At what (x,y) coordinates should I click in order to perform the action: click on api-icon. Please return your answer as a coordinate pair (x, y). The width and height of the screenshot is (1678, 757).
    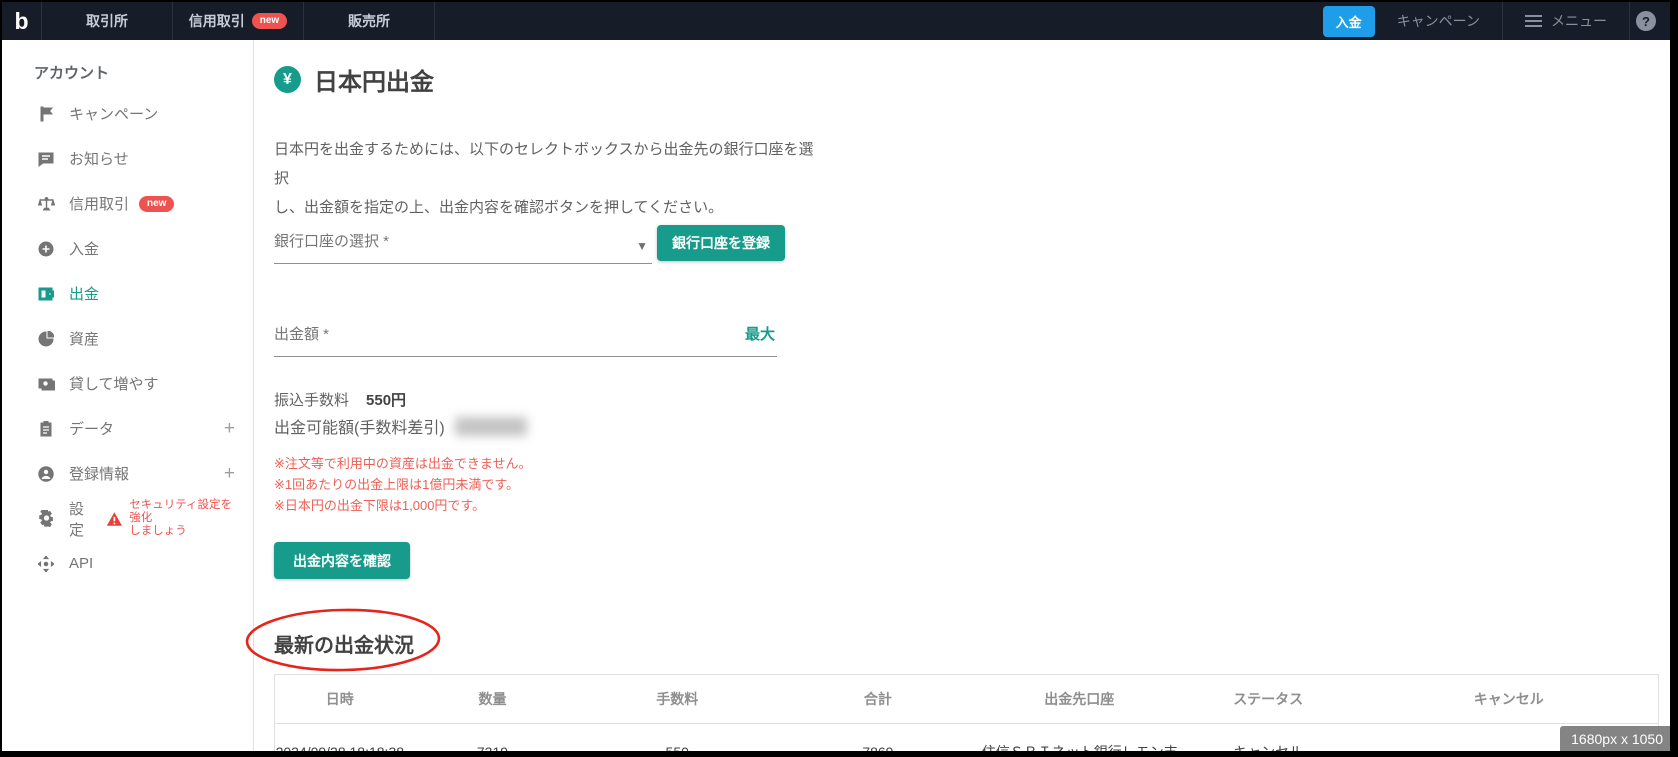
    Looking at the image, I should click on (46, 564).